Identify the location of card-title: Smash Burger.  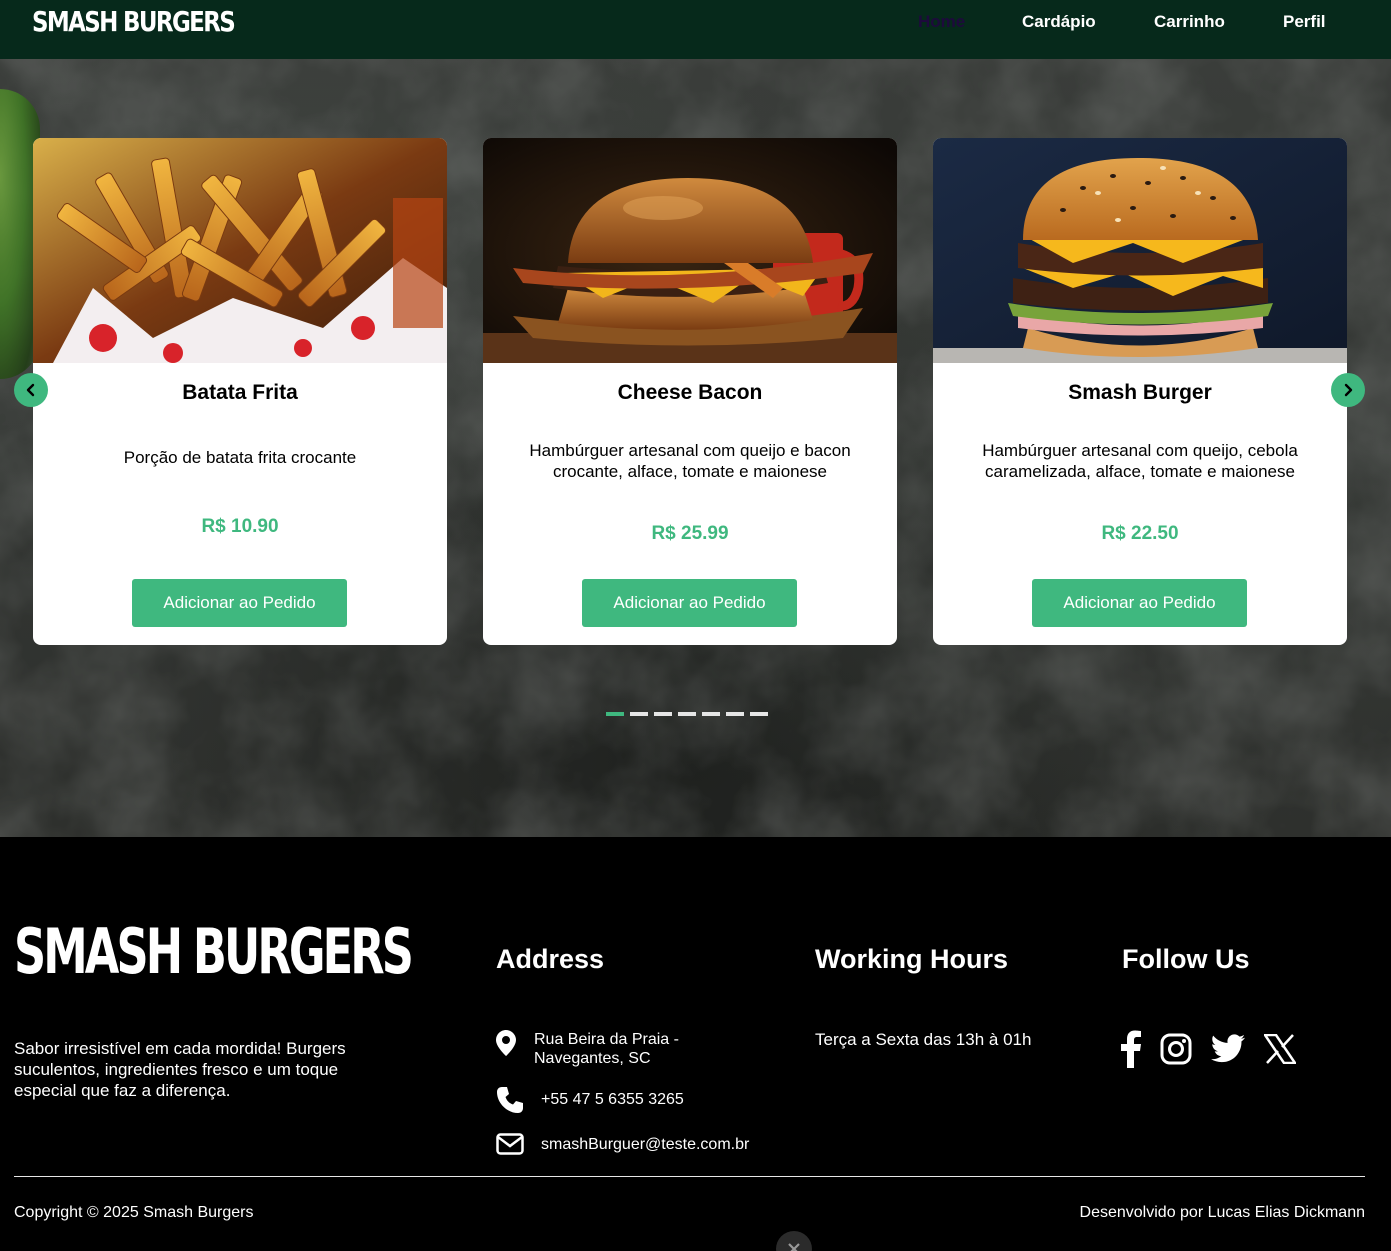
(1140, 392).